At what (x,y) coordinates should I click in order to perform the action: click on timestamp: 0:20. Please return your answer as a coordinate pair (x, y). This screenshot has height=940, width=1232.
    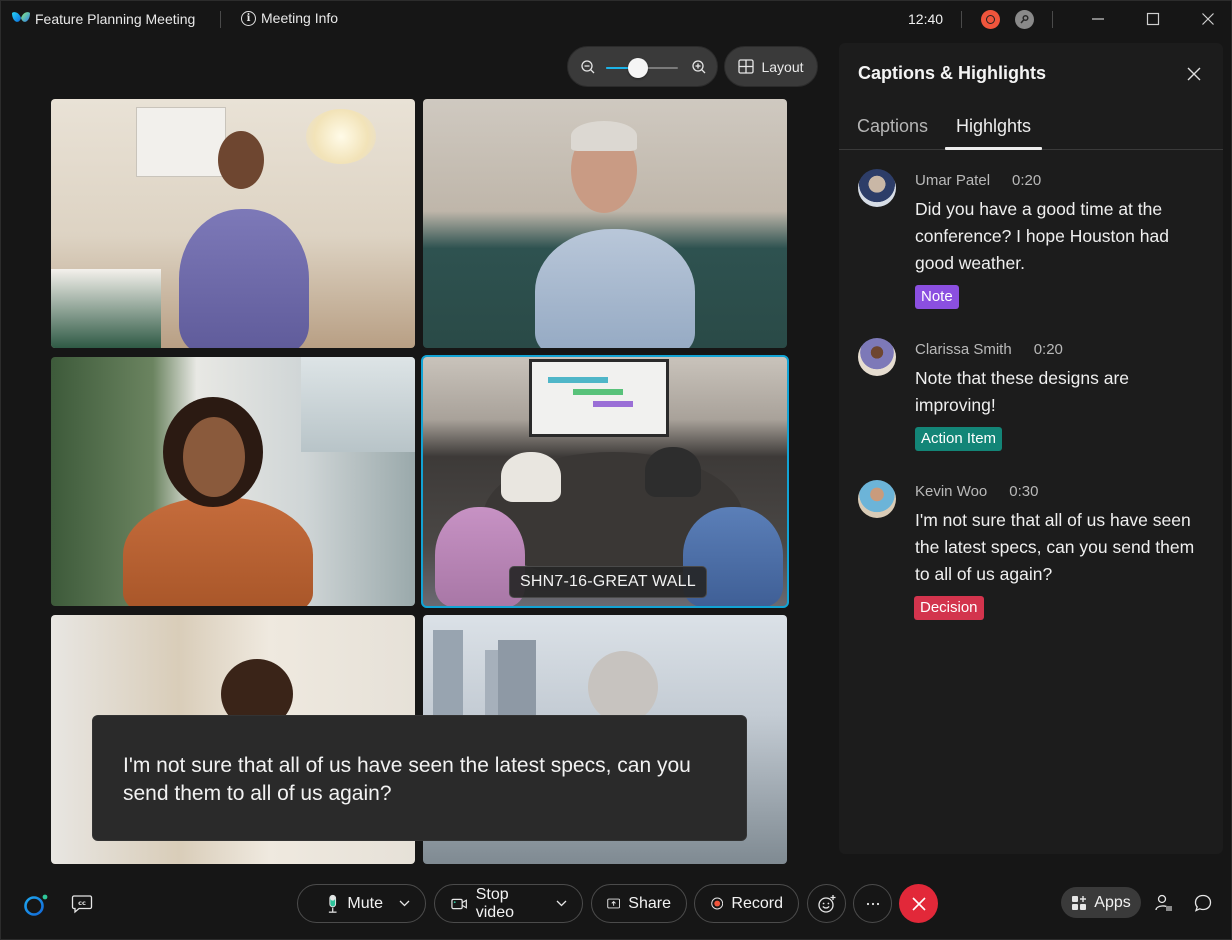
    Looking at the image, I should click on (1048, 349).